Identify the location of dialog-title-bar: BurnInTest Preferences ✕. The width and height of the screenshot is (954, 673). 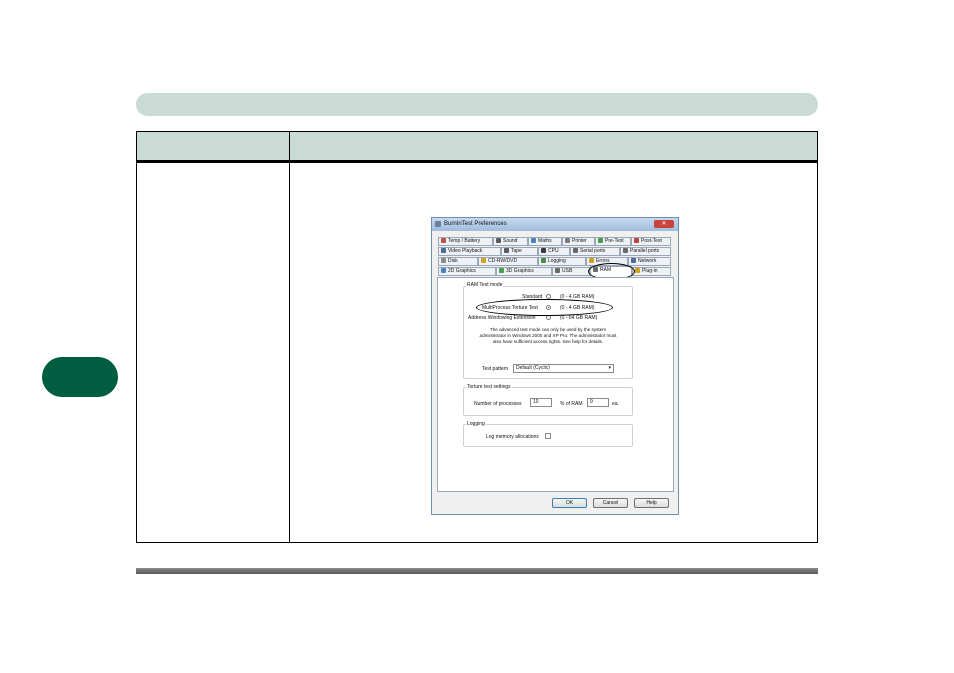
(555, 224).